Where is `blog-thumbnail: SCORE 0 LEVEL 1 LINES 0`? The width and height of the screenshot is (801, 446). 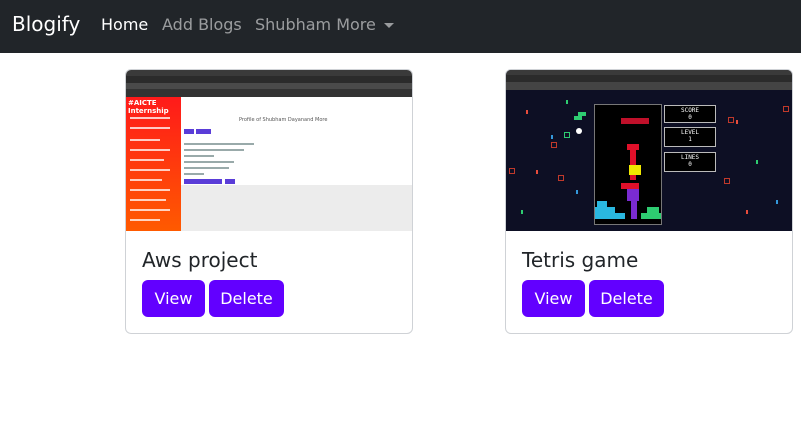
blog-thumbnail: SCORE 0 LEVEL 1 LINES 0 is located at coordinates (649, 150).